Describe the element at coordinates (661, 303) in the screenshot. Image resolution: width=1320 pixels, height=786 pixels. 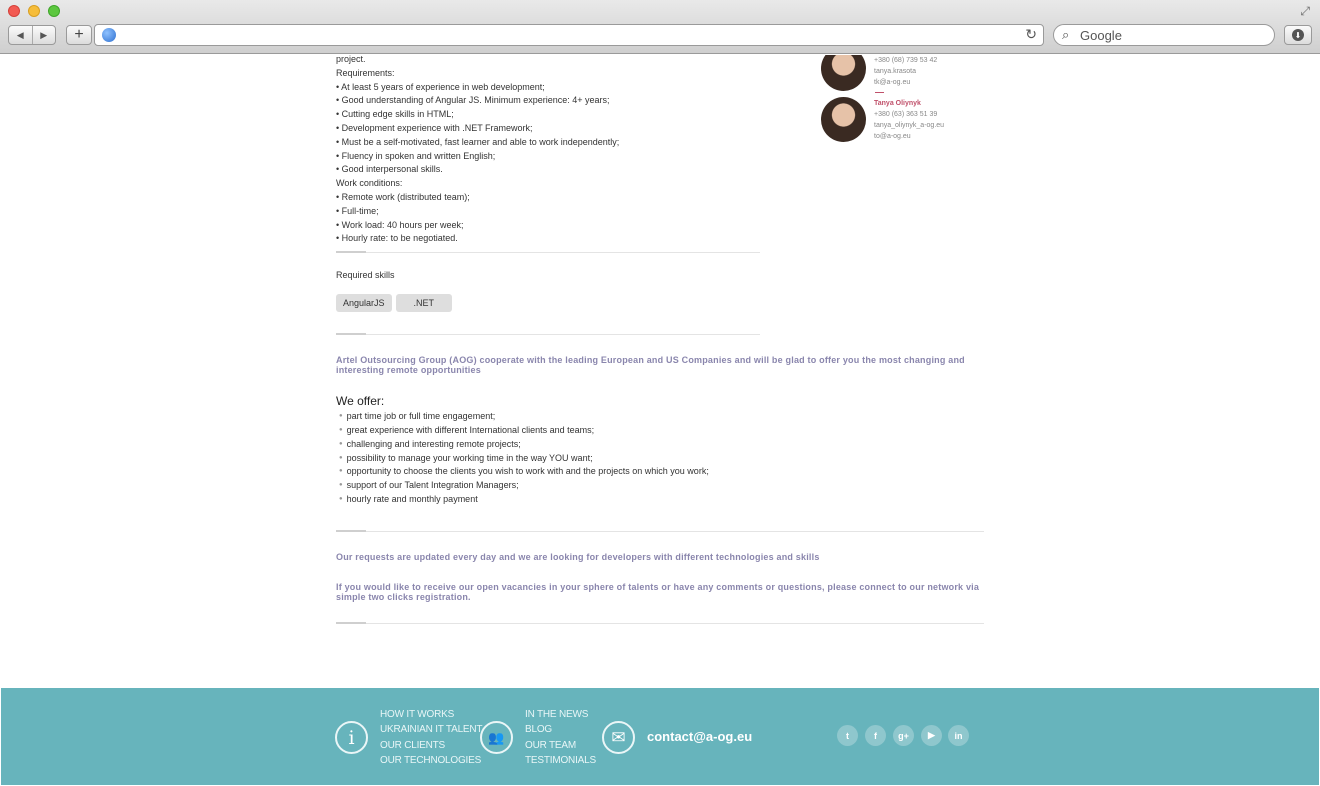
I see `skills-list: AngularJS .NET` at that location.